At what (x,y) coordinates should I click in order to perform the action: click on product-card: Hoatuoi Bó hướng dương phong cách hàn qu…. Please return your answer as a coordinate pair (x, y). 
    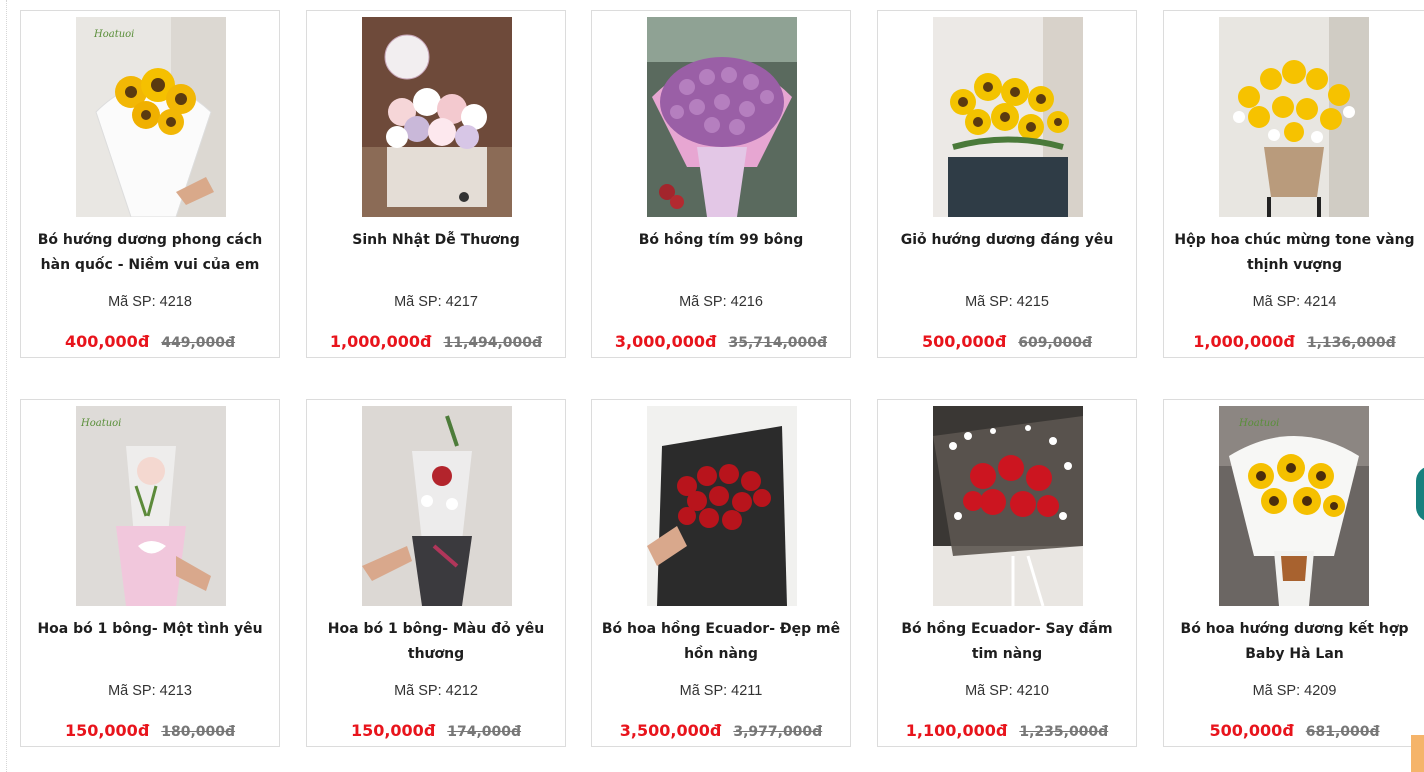
    Looking at the image, I should click on (150, 184).